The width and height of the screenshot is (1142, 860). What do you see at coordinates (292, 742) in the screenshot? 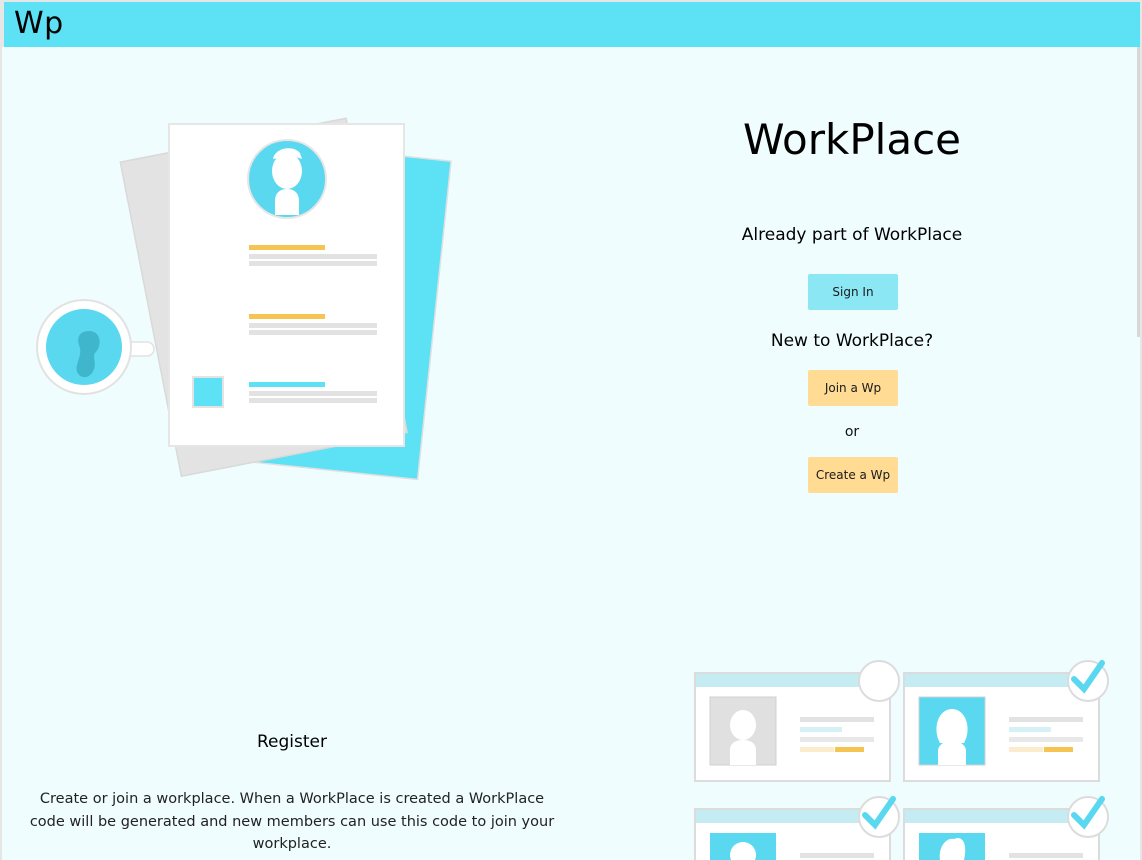
I see `register-heading: Register` at bounding box center [292, 742].